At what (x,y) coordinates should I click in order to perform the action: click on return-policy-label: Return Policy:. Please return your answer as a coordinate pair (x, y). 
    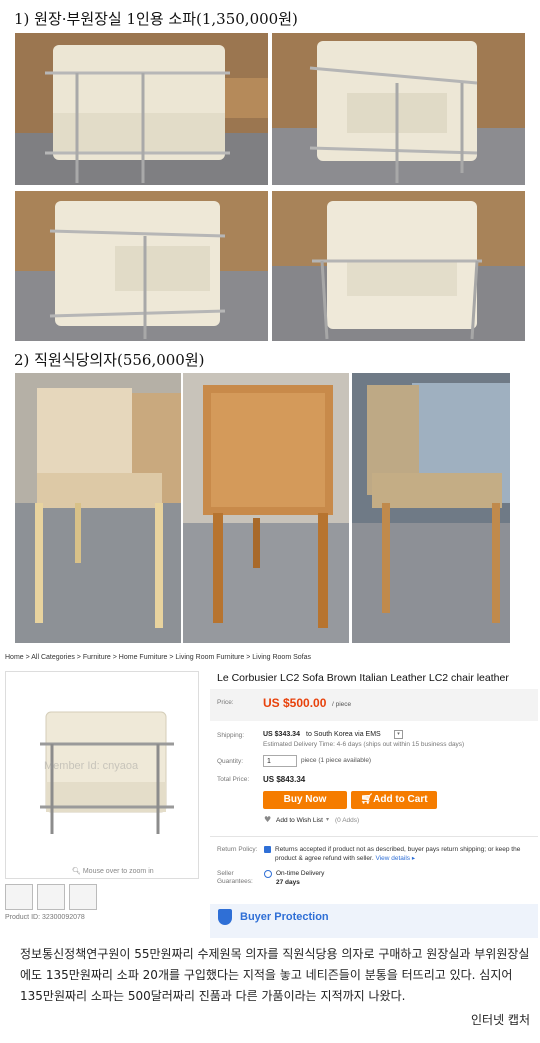
    Looking at the image, I should click on (237, 849).